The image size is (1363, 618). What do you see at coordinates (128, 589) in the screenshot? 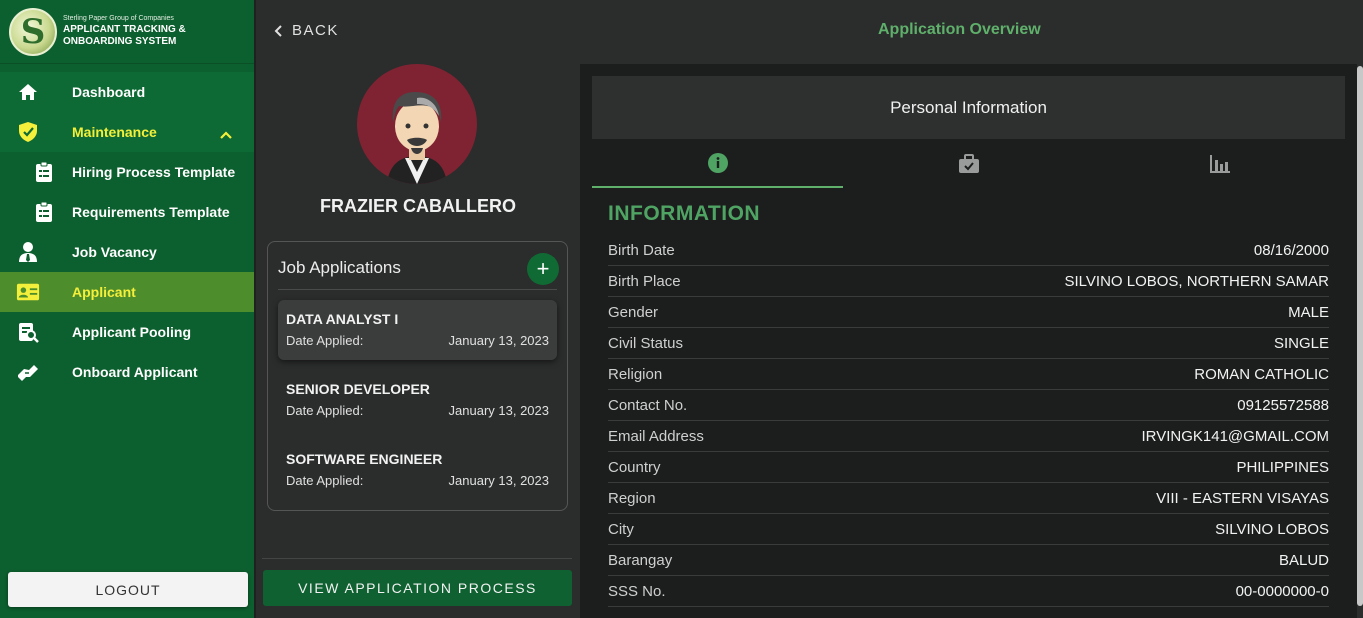
I see `logout-button: LOGOUT` at bounding box center [128, 589].